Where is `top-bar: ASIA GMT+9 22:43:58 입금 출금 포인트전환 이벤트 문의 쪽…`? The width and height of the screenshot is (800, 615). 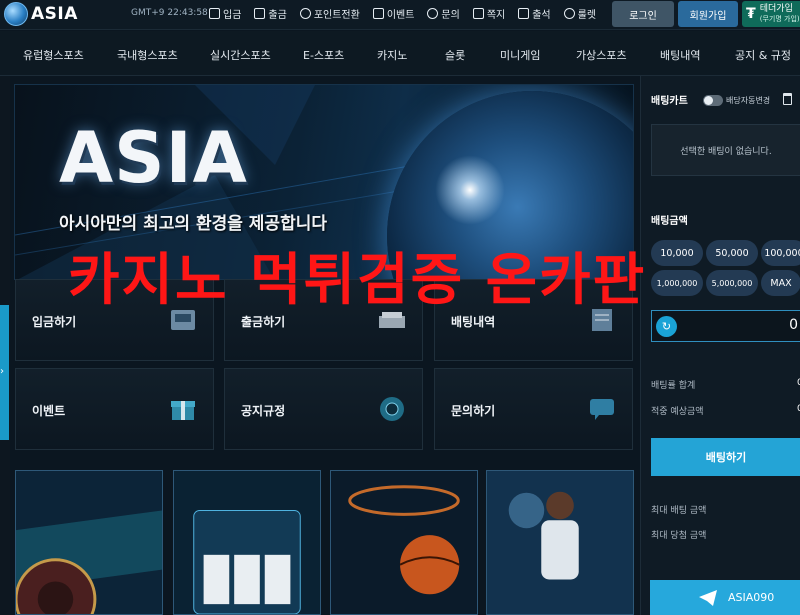 top-bar: ASIA GMT+9 22:43:58 입금 출금 포인트전환 이벤트 문의 쪽… is located at coordinates (400, 15).